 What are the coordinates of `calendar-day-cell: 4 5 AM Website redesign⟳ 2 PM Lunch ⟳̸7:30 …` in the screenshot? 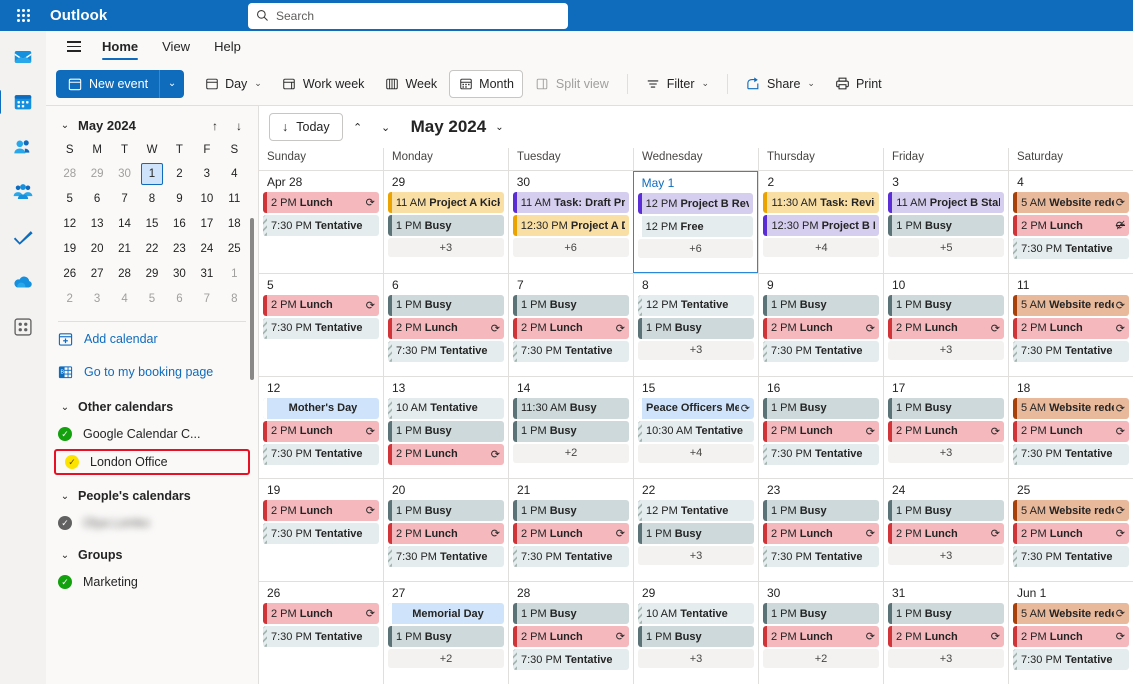 It's located at (1070, 222).